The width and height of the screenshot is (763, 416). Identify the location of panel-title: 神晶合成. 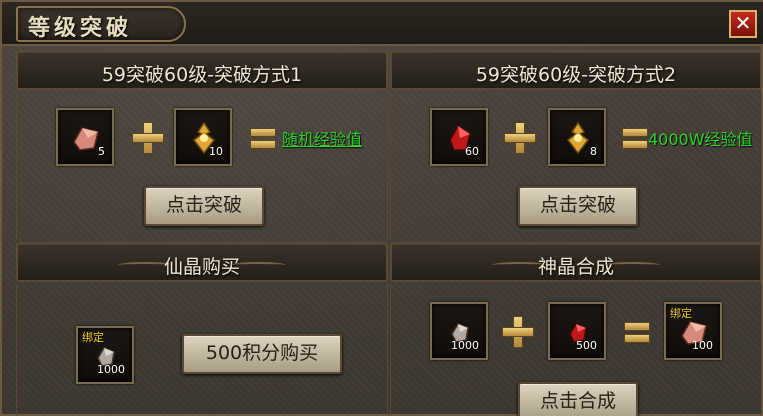
(575, 267).